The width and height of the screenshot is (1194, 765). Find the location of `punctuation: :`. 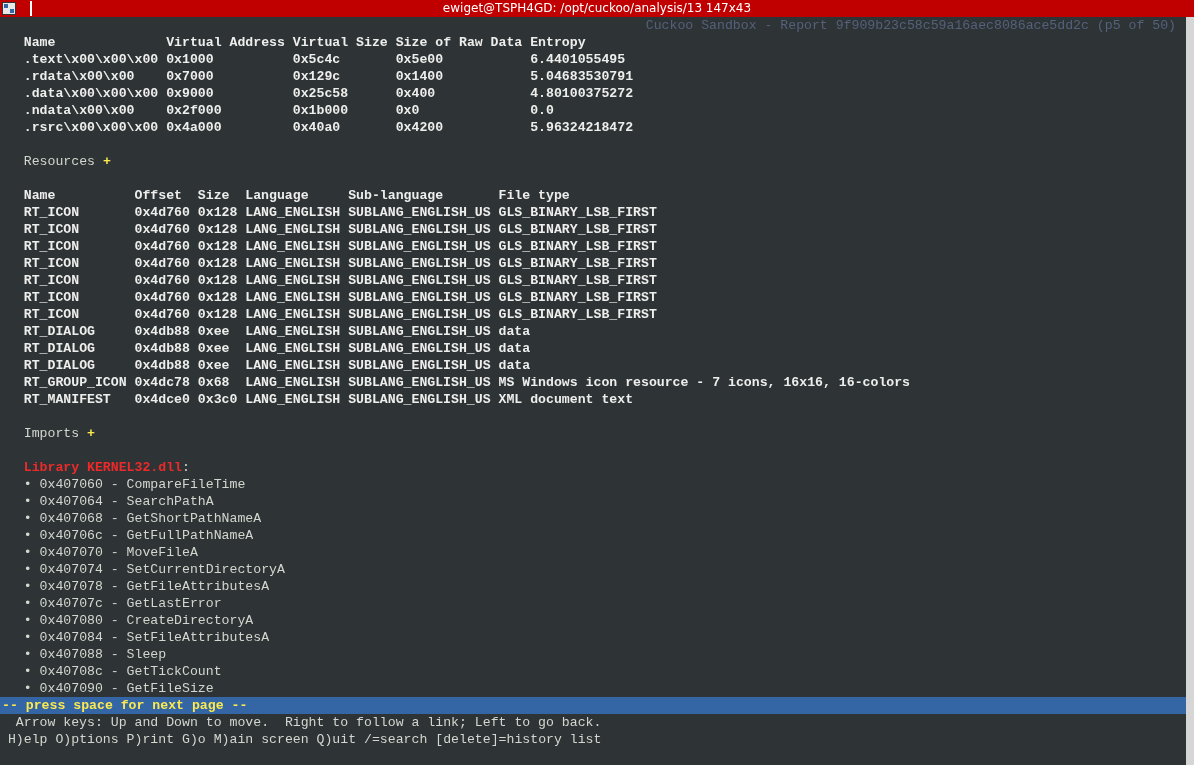

punctuation: : is located at coordinates (186, 467).